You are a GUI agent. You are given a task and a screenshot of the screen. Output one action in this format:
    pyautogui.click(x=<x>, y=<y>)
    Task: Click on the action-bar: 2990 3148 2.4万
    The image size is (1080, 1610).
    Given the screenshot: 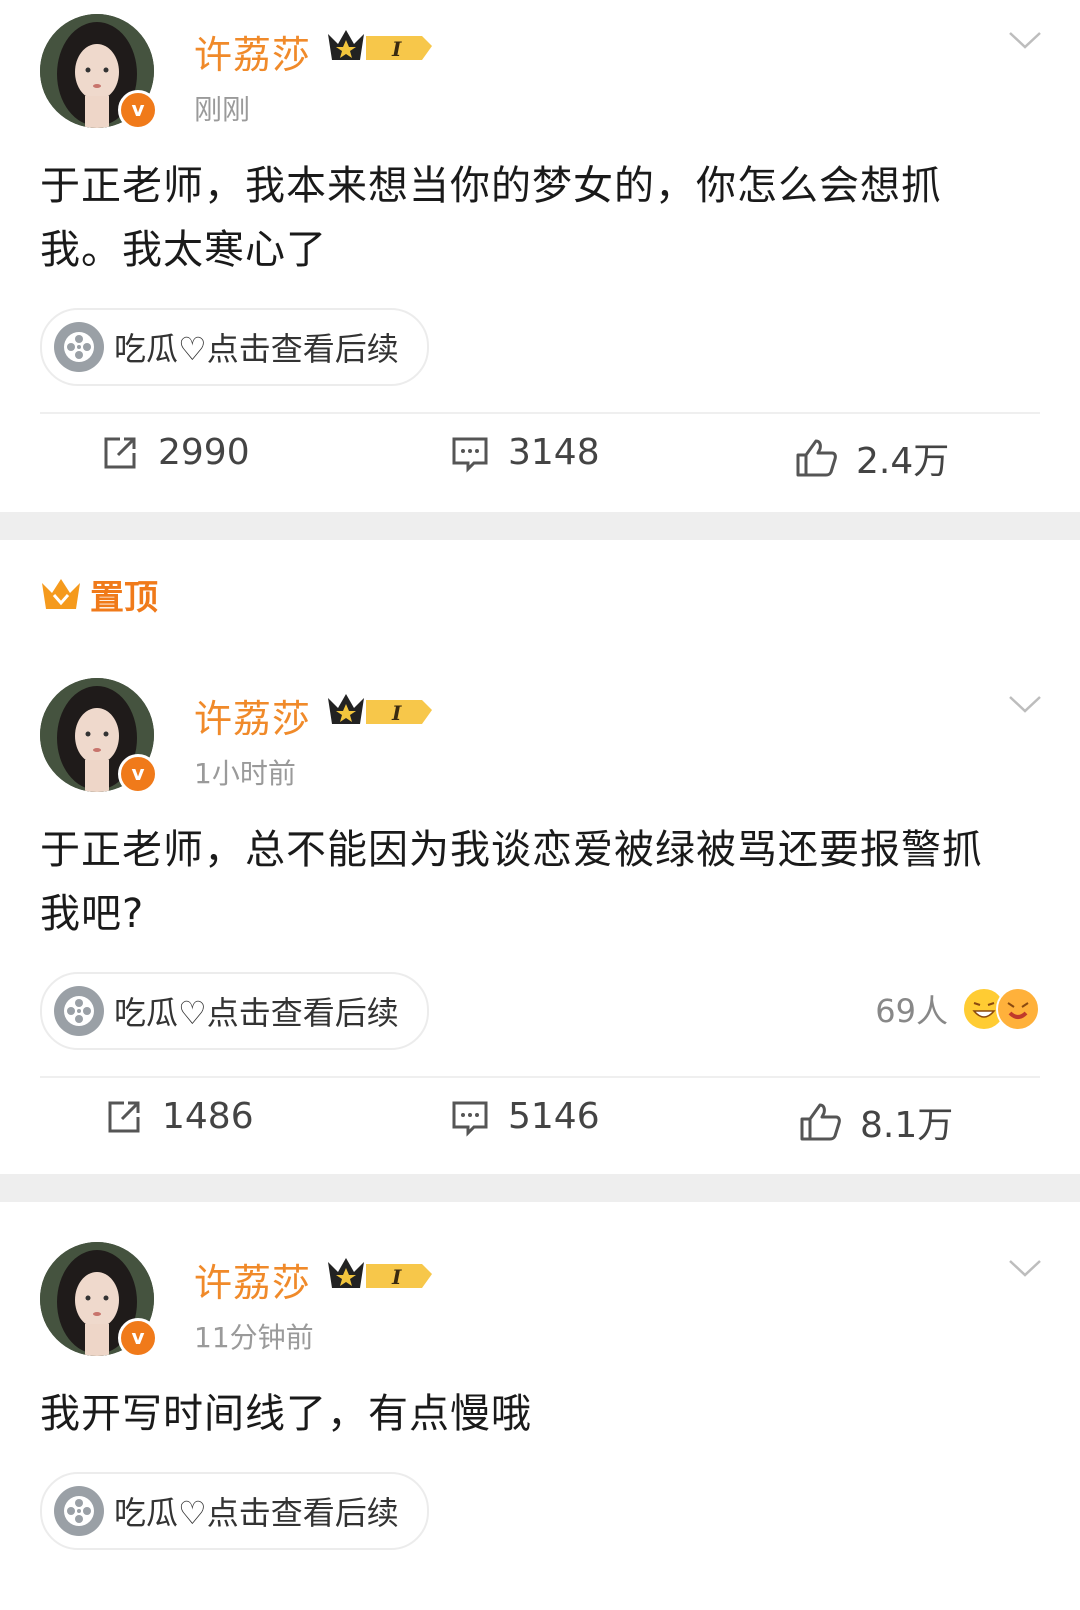 What is the action you would take?
    pyautogui.click(x=540, y=462)
    